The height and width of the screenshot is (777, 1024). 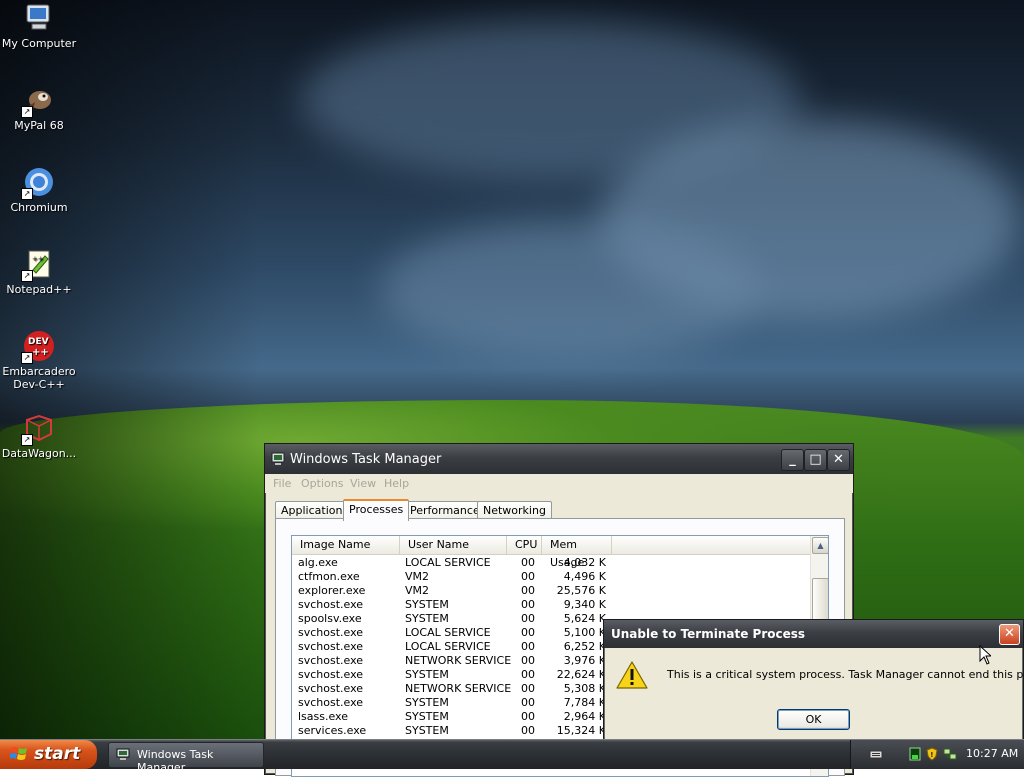 What do you see at coordinates (820, 545) in the screenshot?
I see `scroll-up-button: ▲` at bounding box center [820, 545].